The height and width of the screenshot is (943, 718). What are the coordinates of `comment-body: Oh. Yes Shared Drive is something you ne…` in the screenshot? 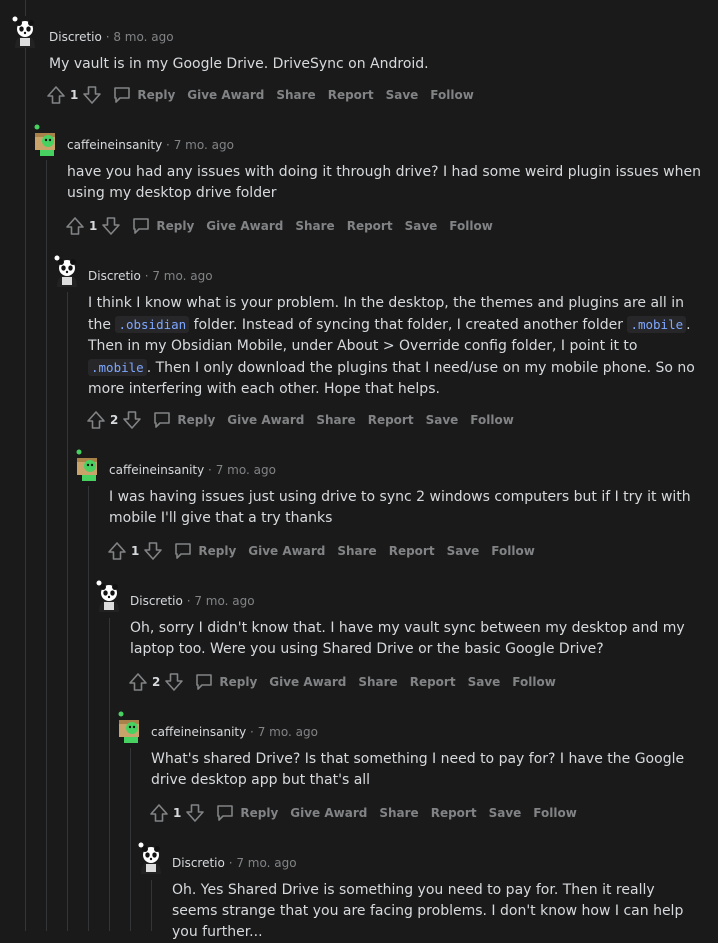 It's located at (428, 911).